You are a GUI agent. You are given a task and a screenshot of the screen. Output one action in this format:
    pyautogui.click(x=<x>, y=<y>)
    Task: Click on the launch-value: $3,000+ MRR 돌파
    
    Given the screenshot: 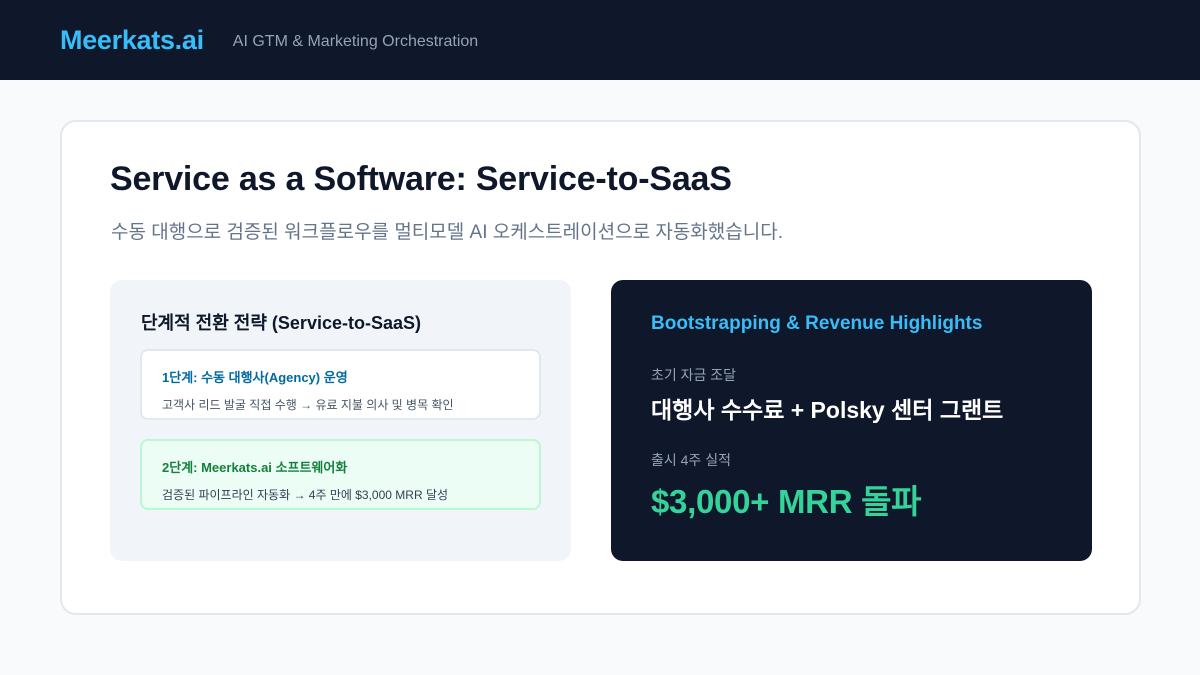 What is the action you would take?
    pyautogui.click(x=786, y=501)
    